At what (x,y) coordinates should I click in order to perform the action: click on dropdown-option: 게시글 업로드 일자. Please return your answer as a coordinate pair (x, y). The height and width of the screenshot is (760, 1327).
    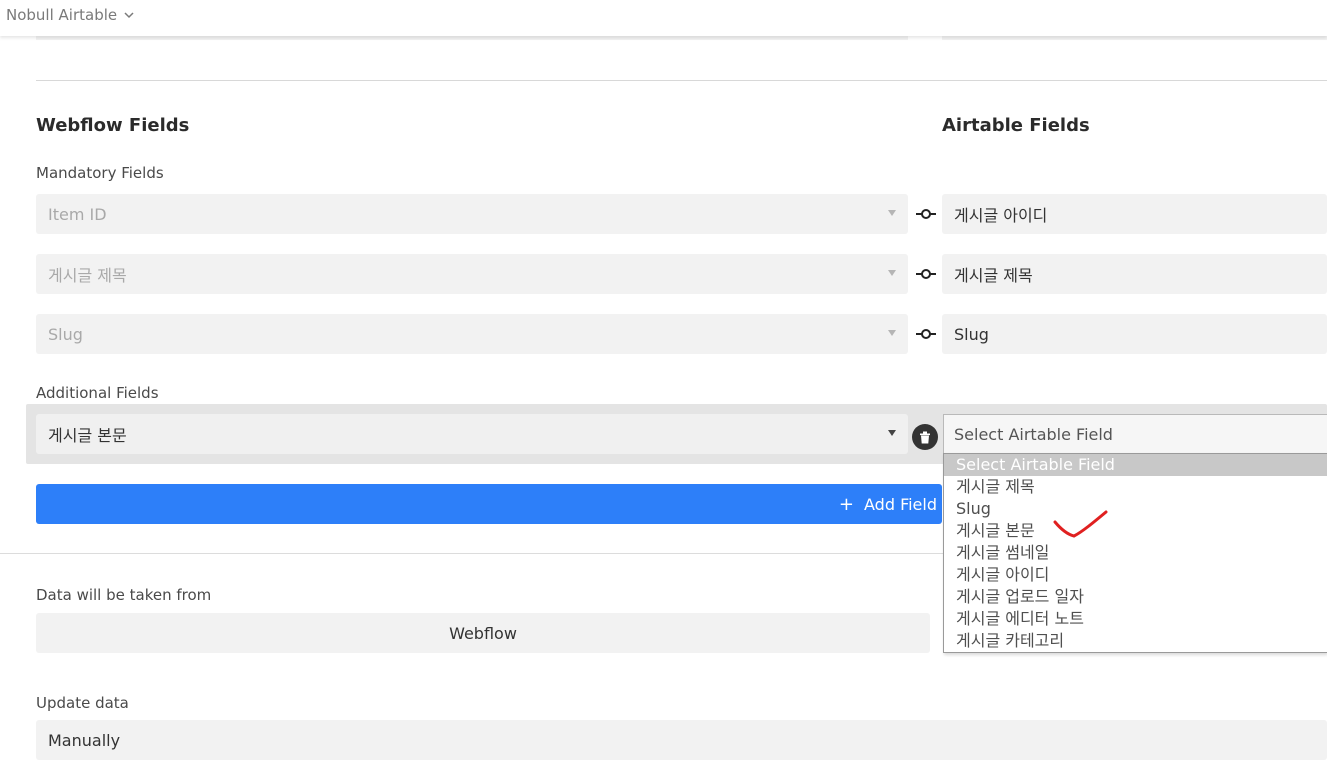
    Looking at the image, I should click on (1135, 597).